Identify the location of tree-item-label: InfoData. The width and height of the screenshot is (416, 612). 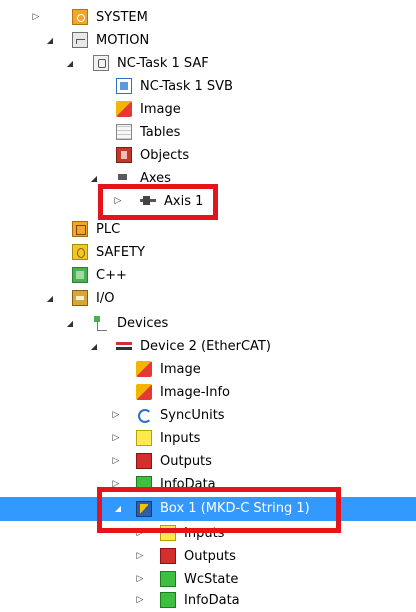
(212, 600).